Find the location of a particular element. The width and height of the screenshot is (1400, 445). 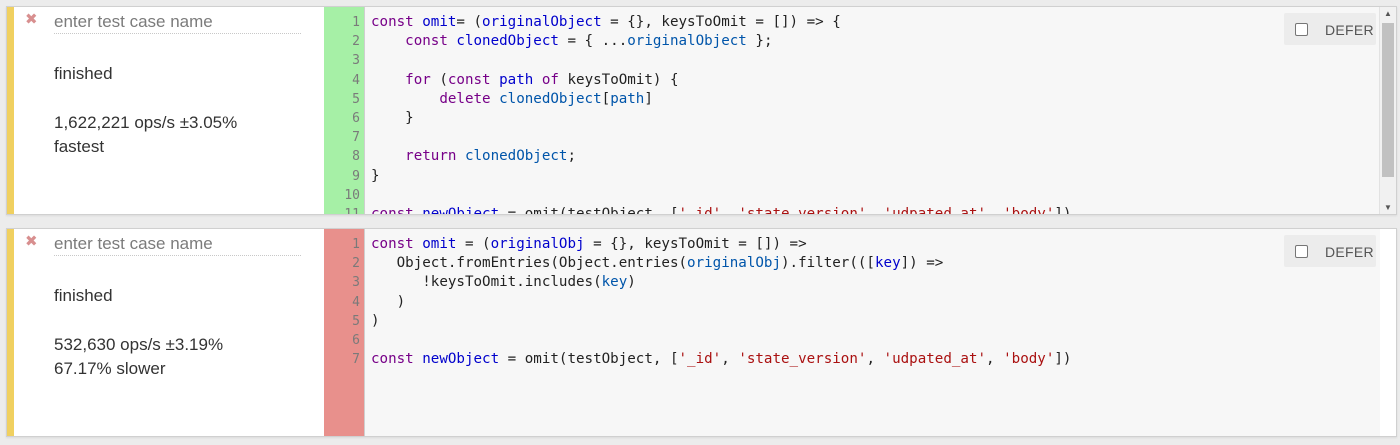

code-token: originalObj is located at coordinates (734, 263).